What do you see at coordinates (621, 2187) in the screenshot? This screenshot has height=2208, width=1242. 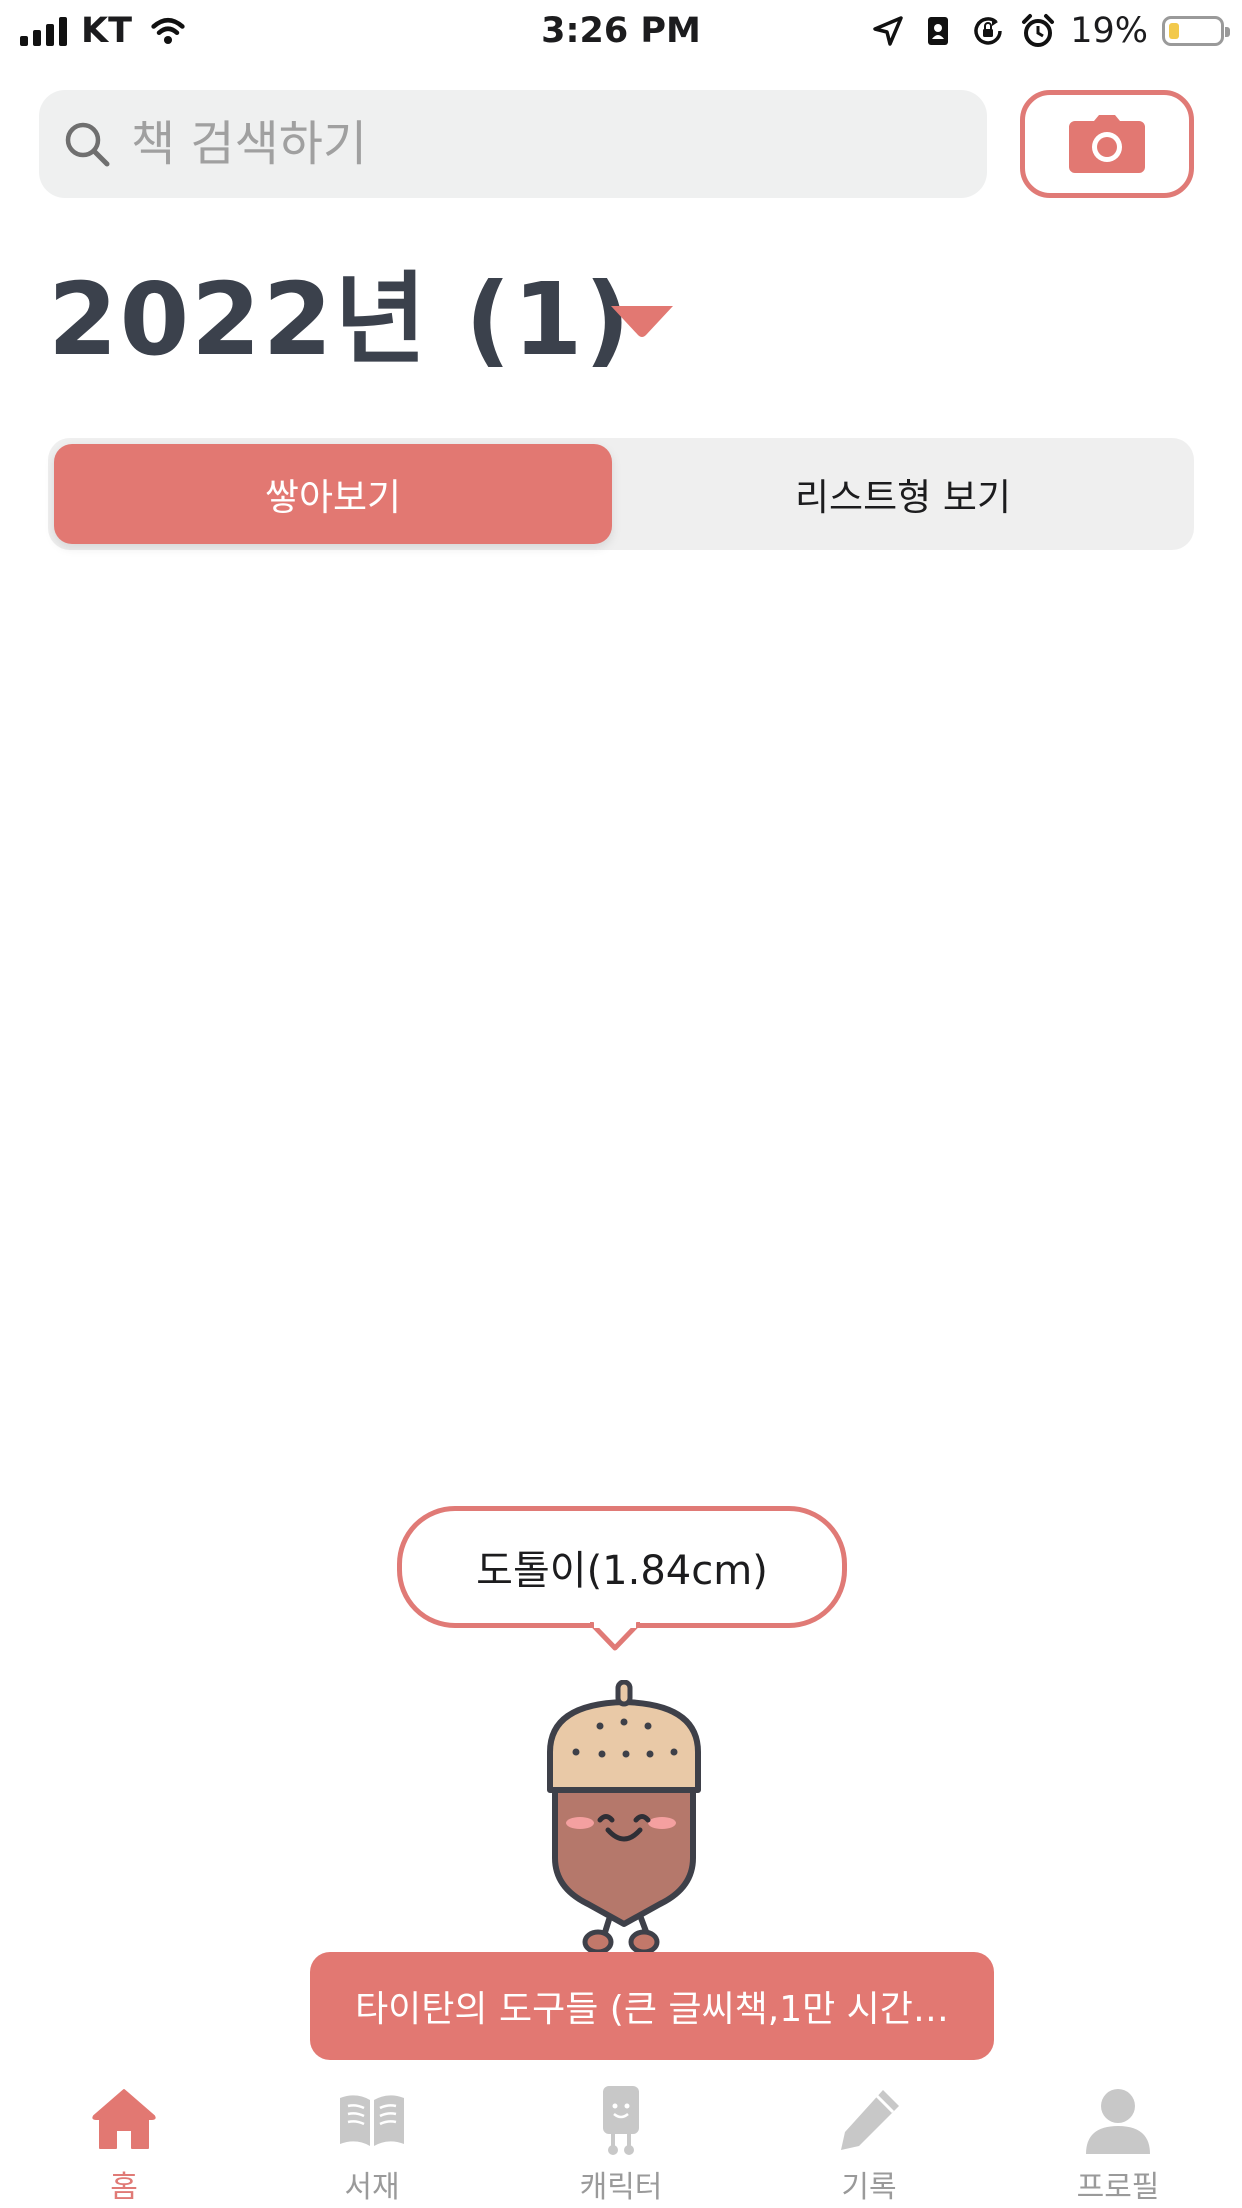 I see `tab-character-label: 캐릭터` at bounding box center [621, 2187].